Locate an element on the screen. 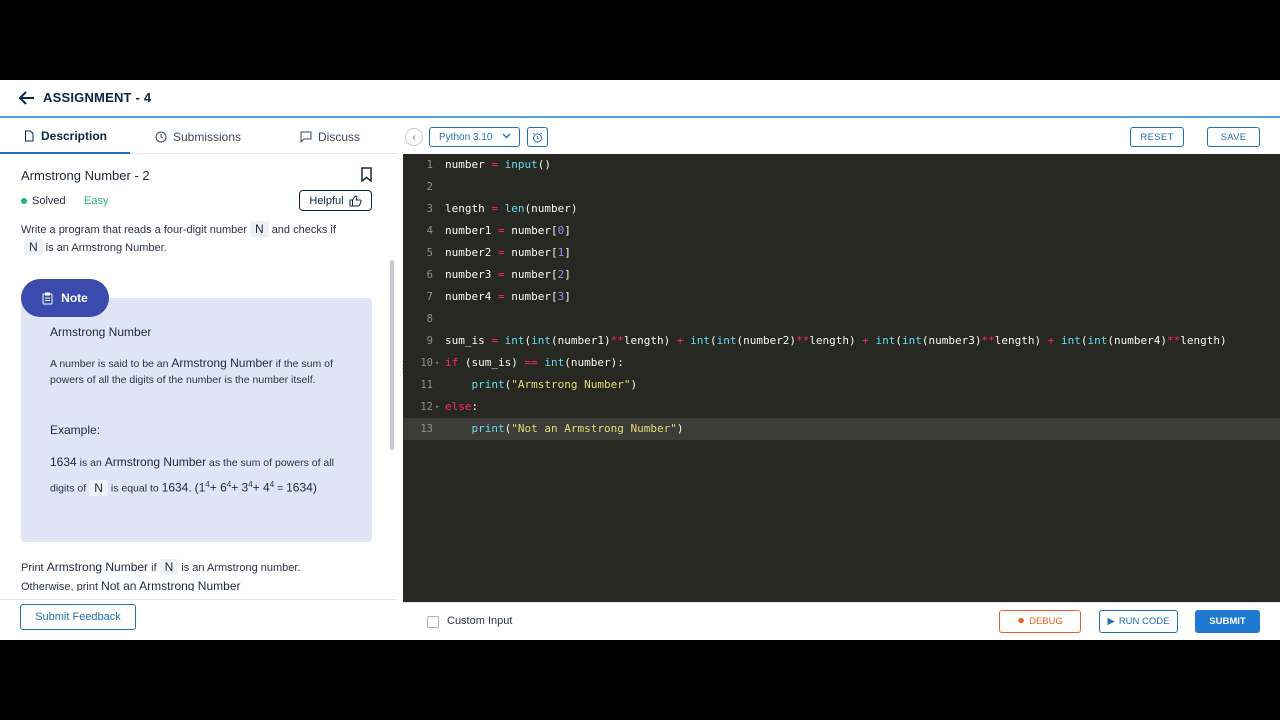  note-badge: Note is located at coordinates (65, 298).